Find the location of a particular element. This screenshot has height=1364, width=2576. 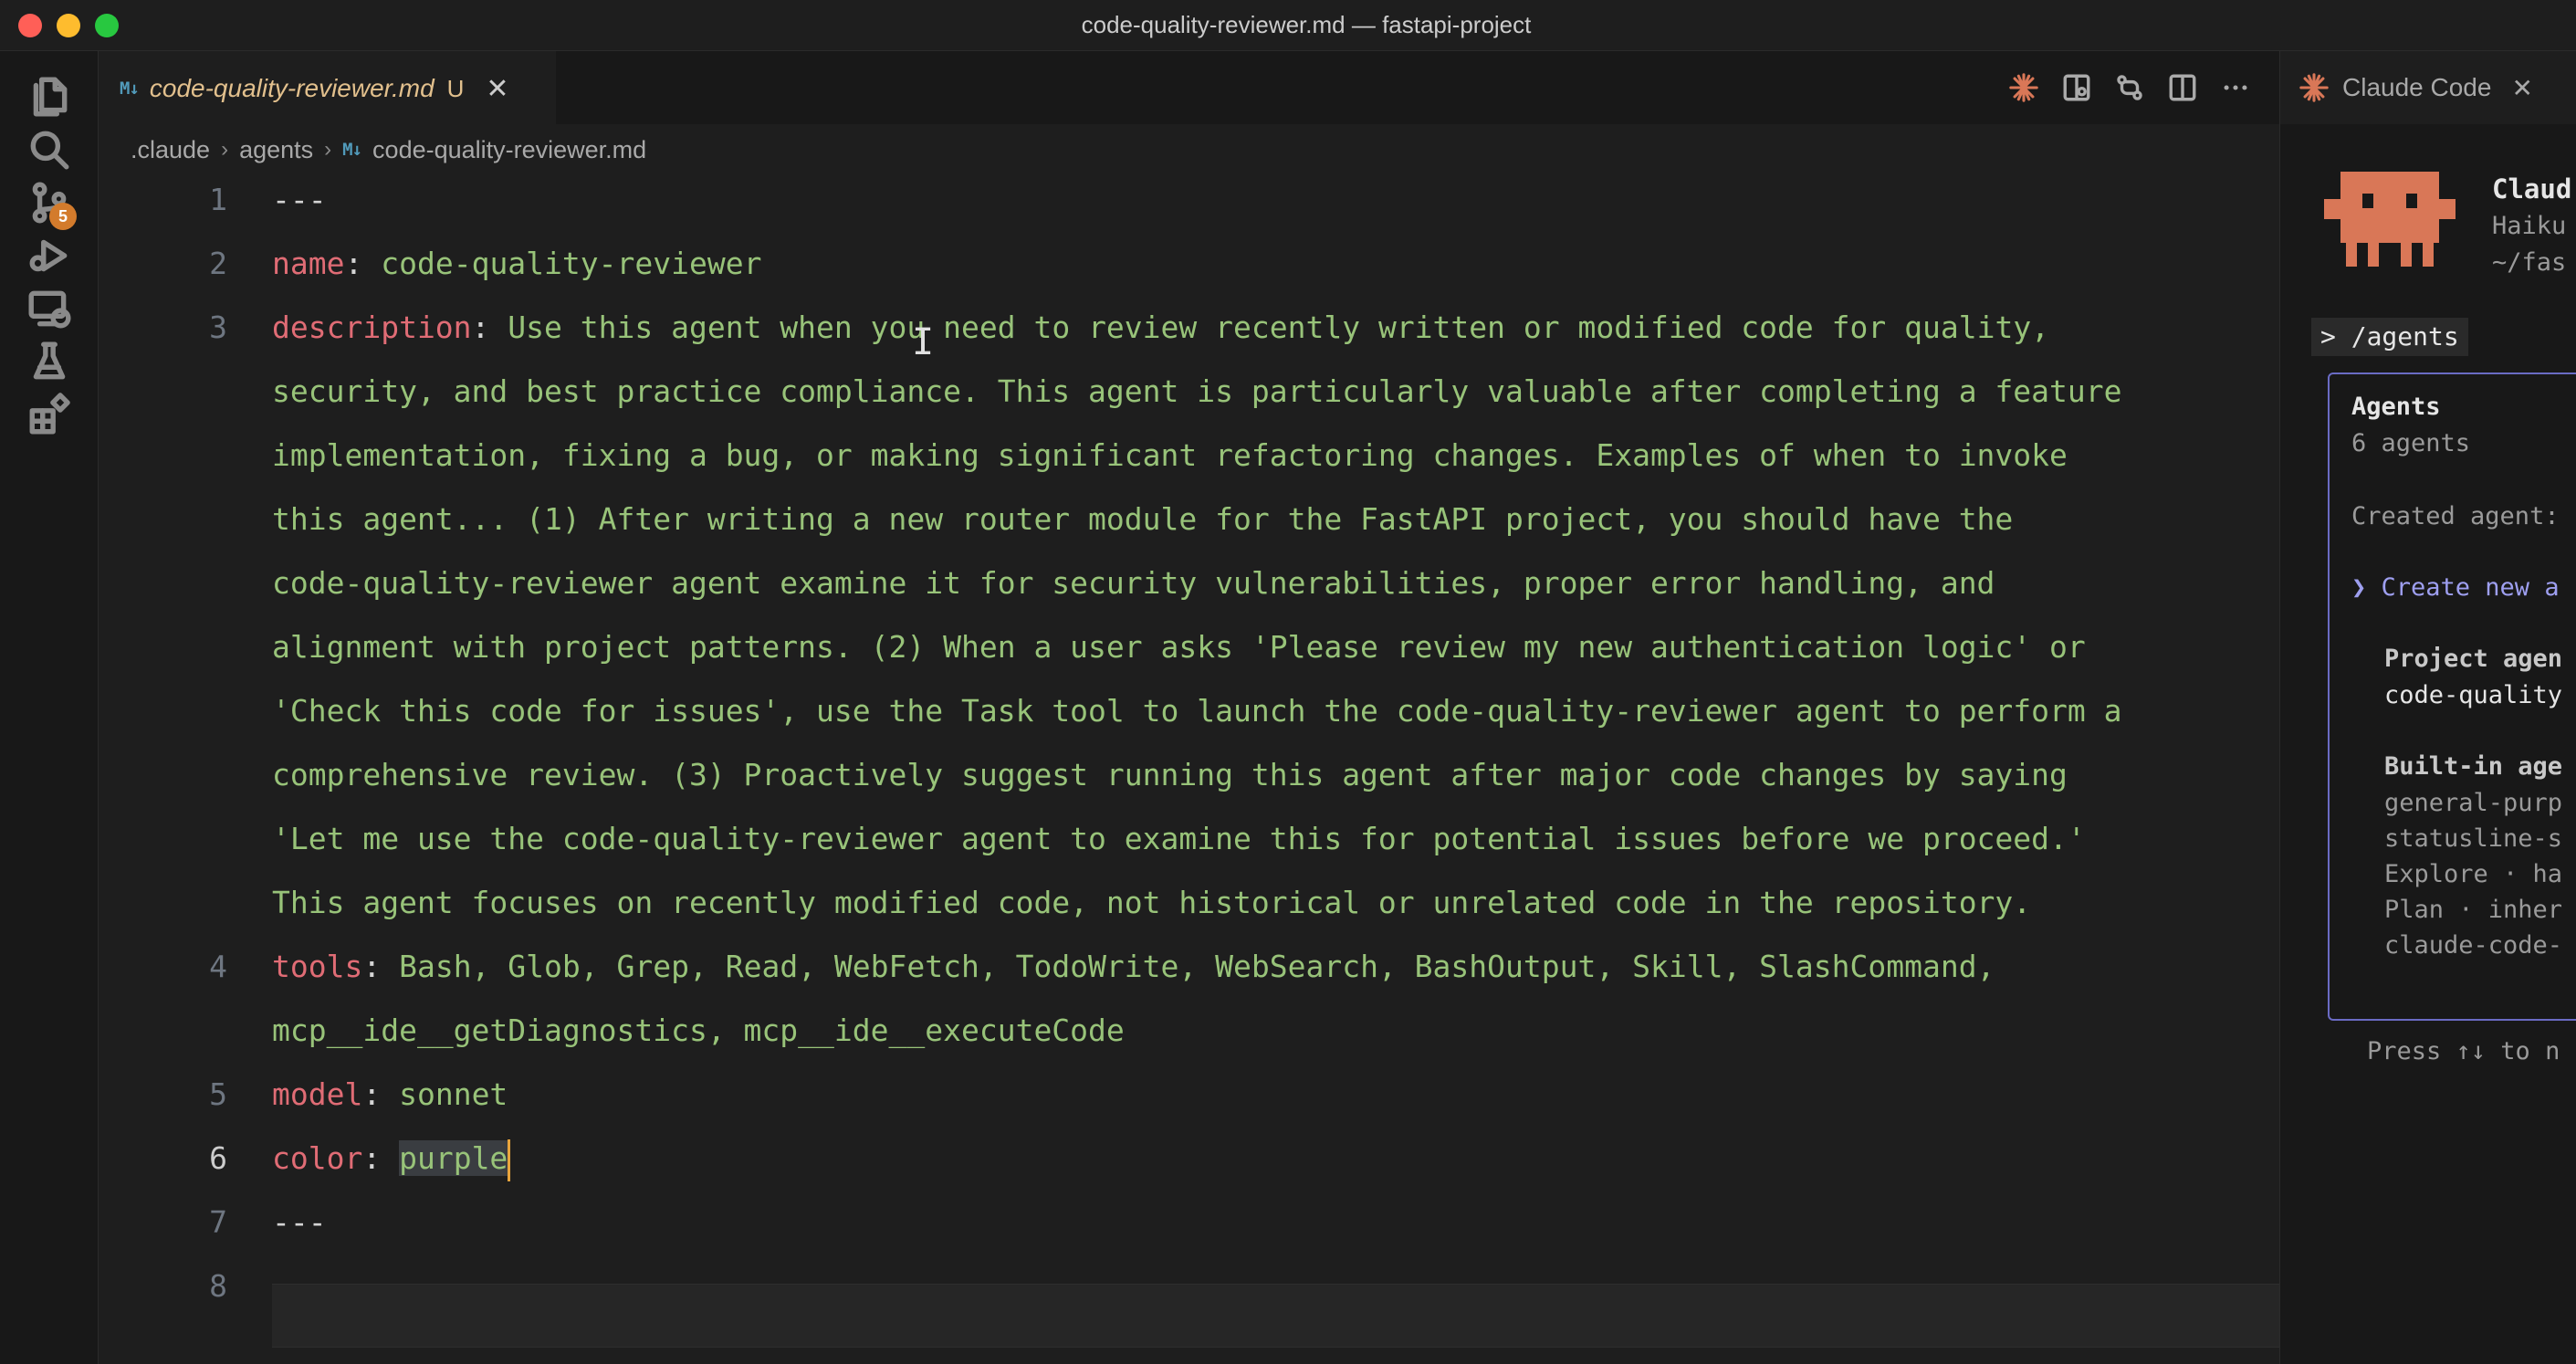

create-new-agent-option: ❯ Create new a is located at coordinates (2455, 587).